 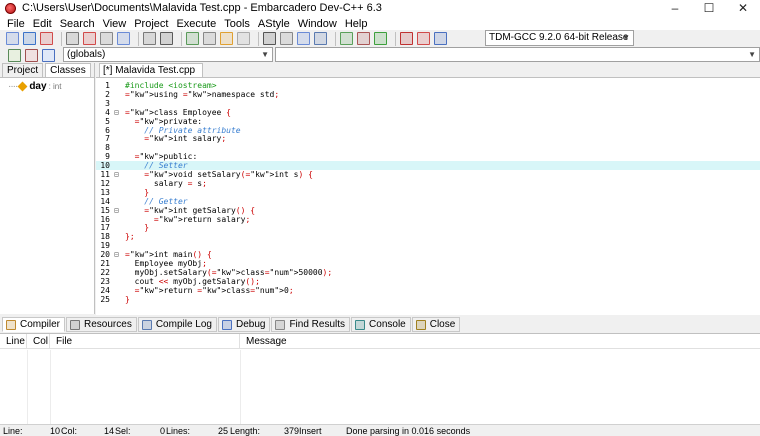 What do you see at coordinates (107, 94) in the screenshot?
I see `line-number: 2` at bounding box center [107, 94].